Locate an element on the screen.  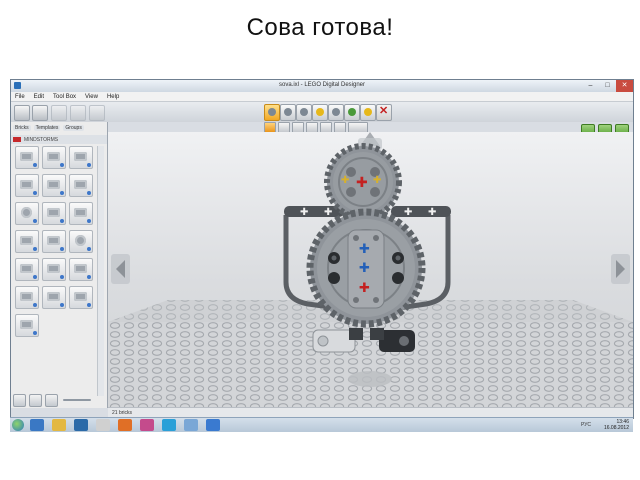
calendar-taskbar-icon is located at coordinates (191, 425).